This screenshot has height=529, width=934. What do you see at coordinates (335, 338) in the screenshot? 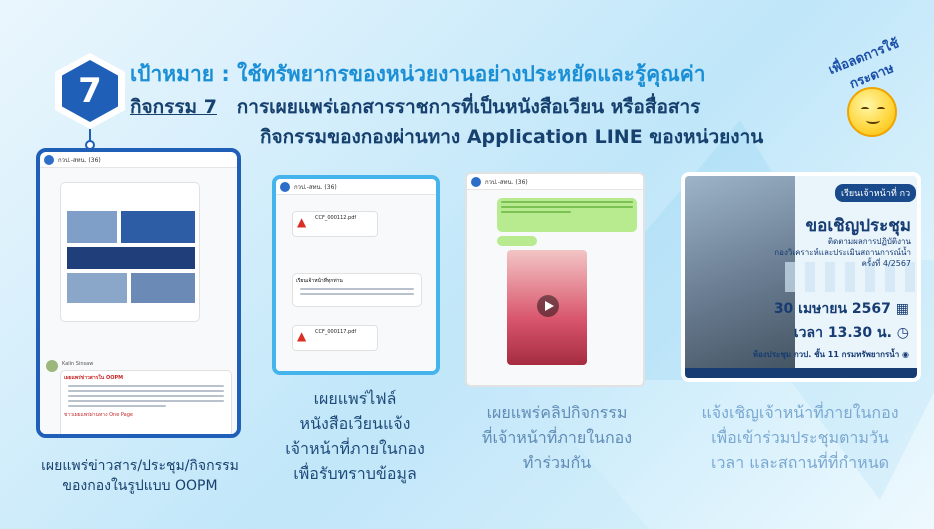
I see `pdf-file-message: ▲ CCF_000117.pdf` at bounding box center [335, 338].